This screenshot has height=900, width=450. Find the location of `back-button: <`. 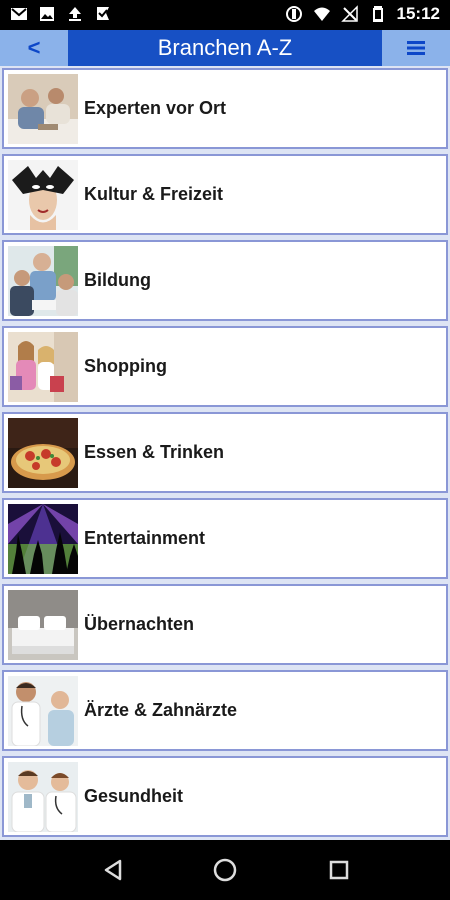

back-button: < is located at coordinates (34, 48).